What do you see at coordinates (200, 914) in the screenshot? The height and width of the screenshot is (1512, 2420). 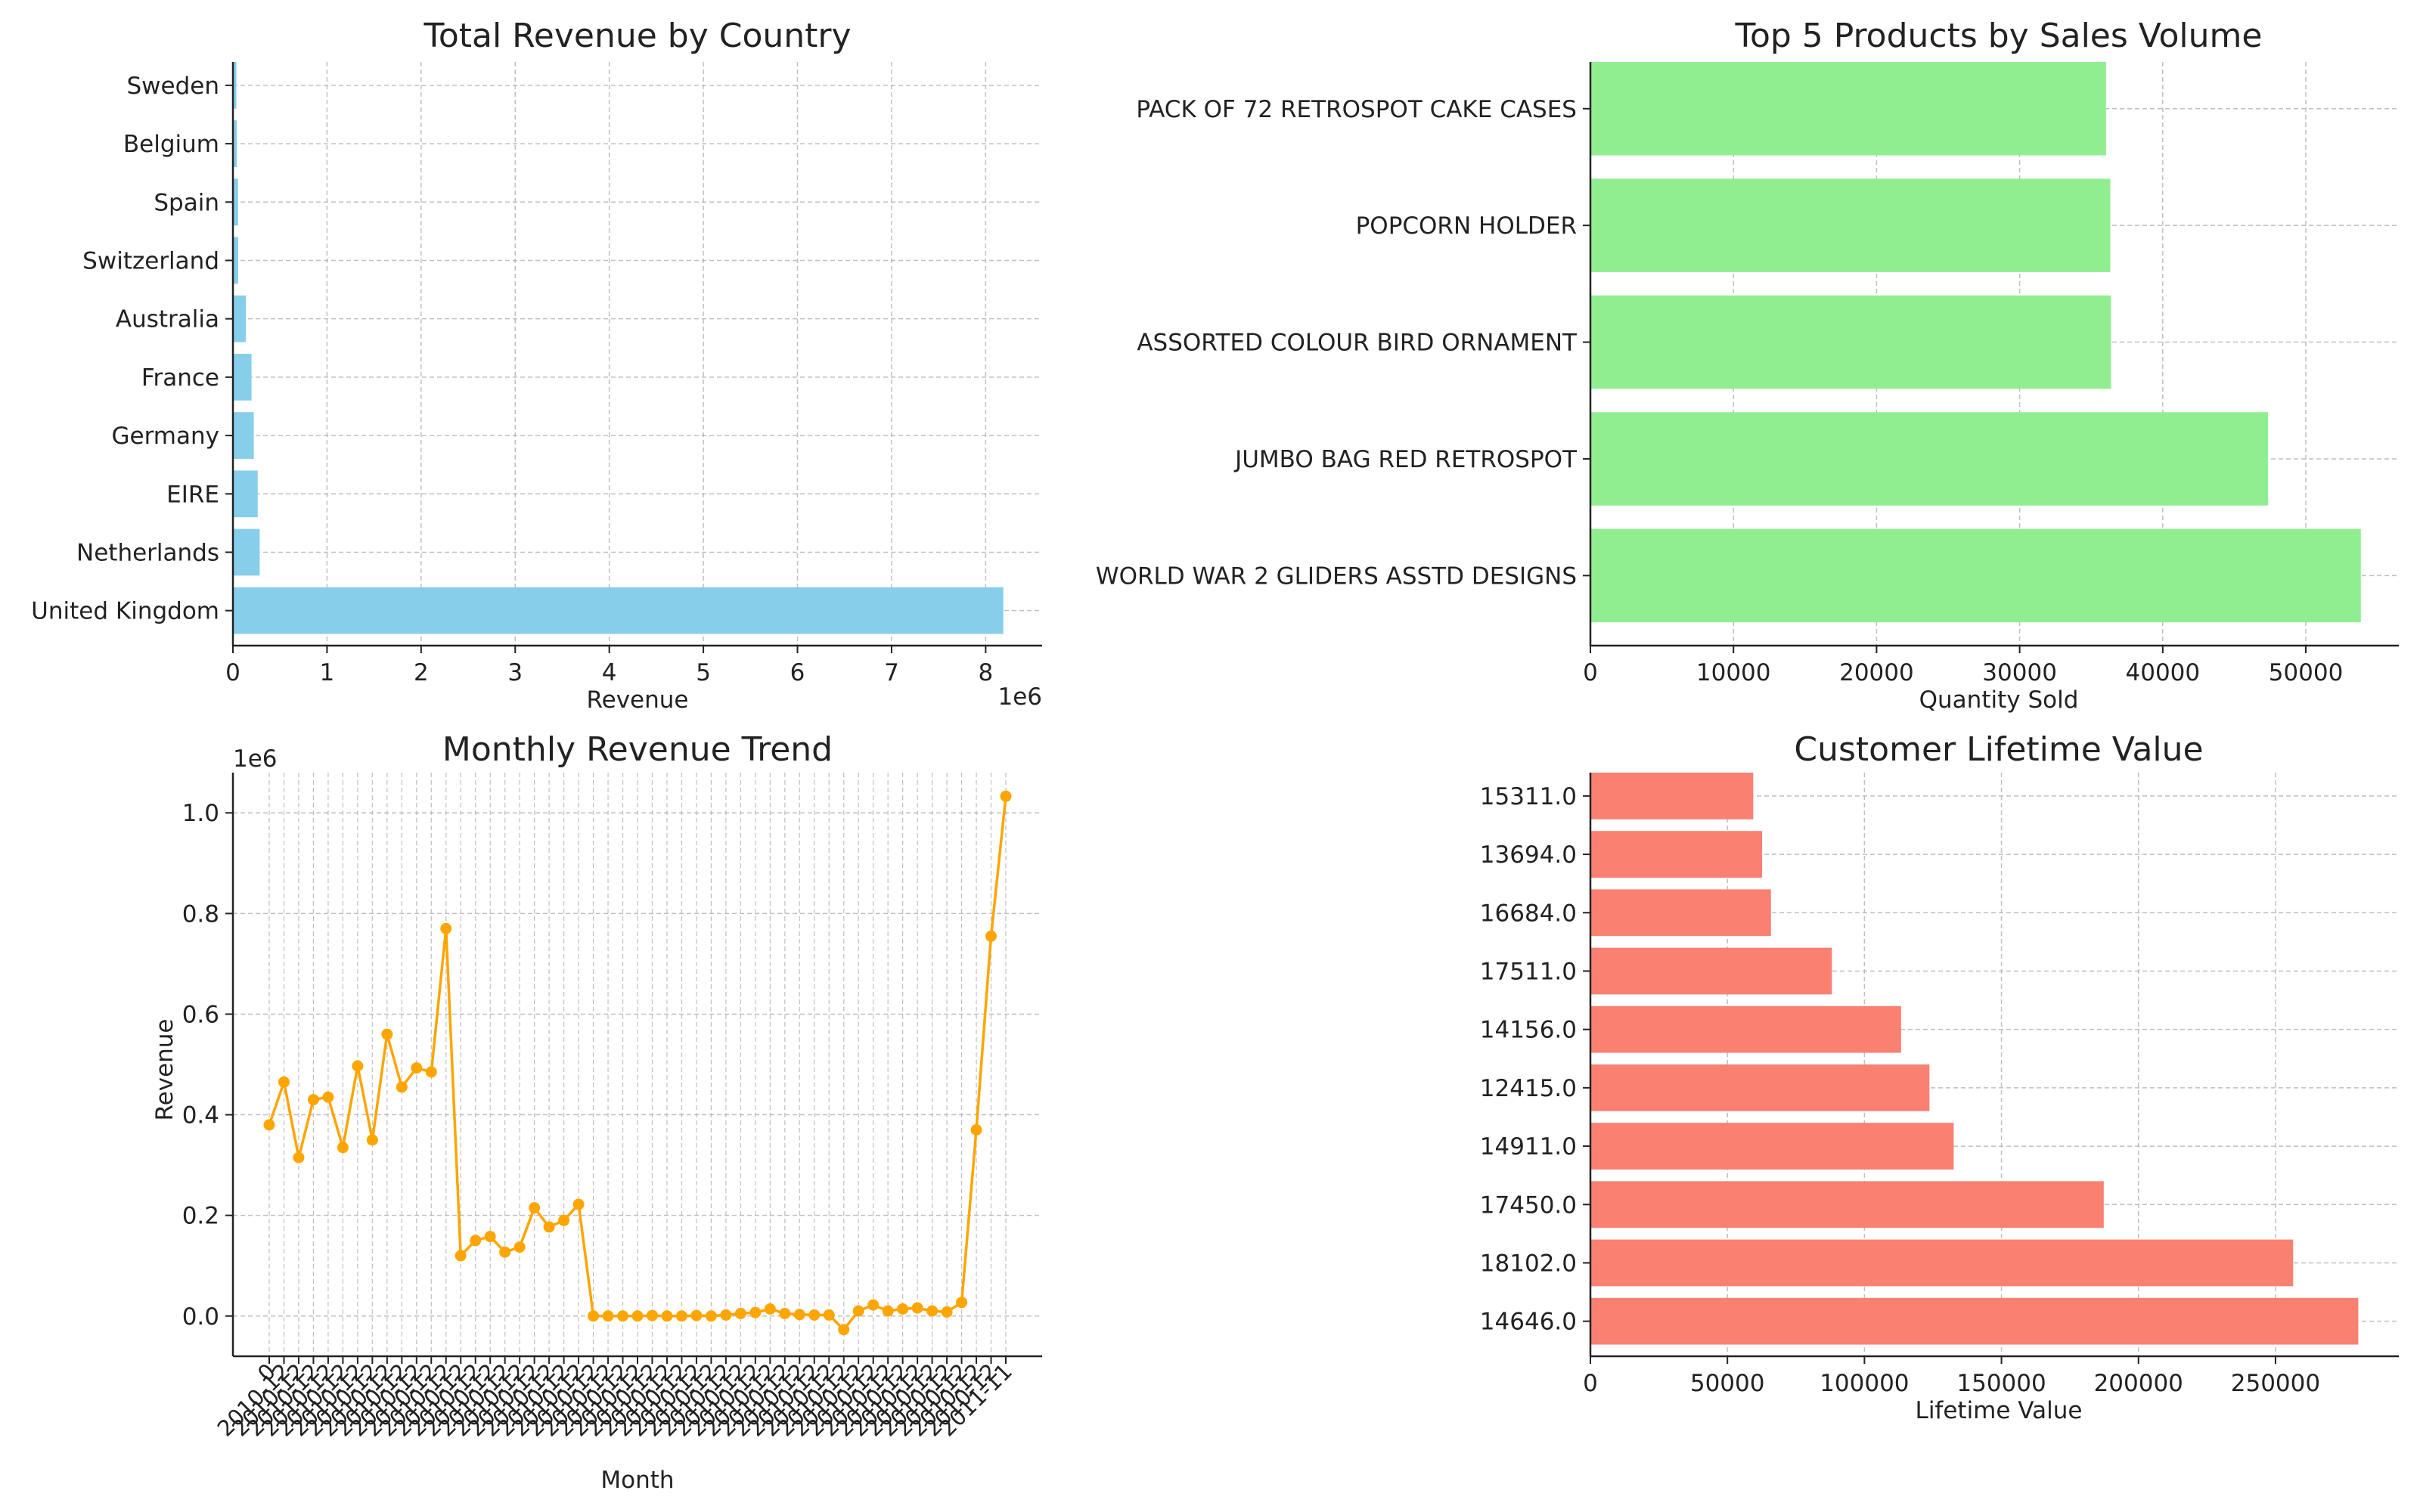 I see `monthly-y-tick-label: 0.8` at bounding box center [200, 914].